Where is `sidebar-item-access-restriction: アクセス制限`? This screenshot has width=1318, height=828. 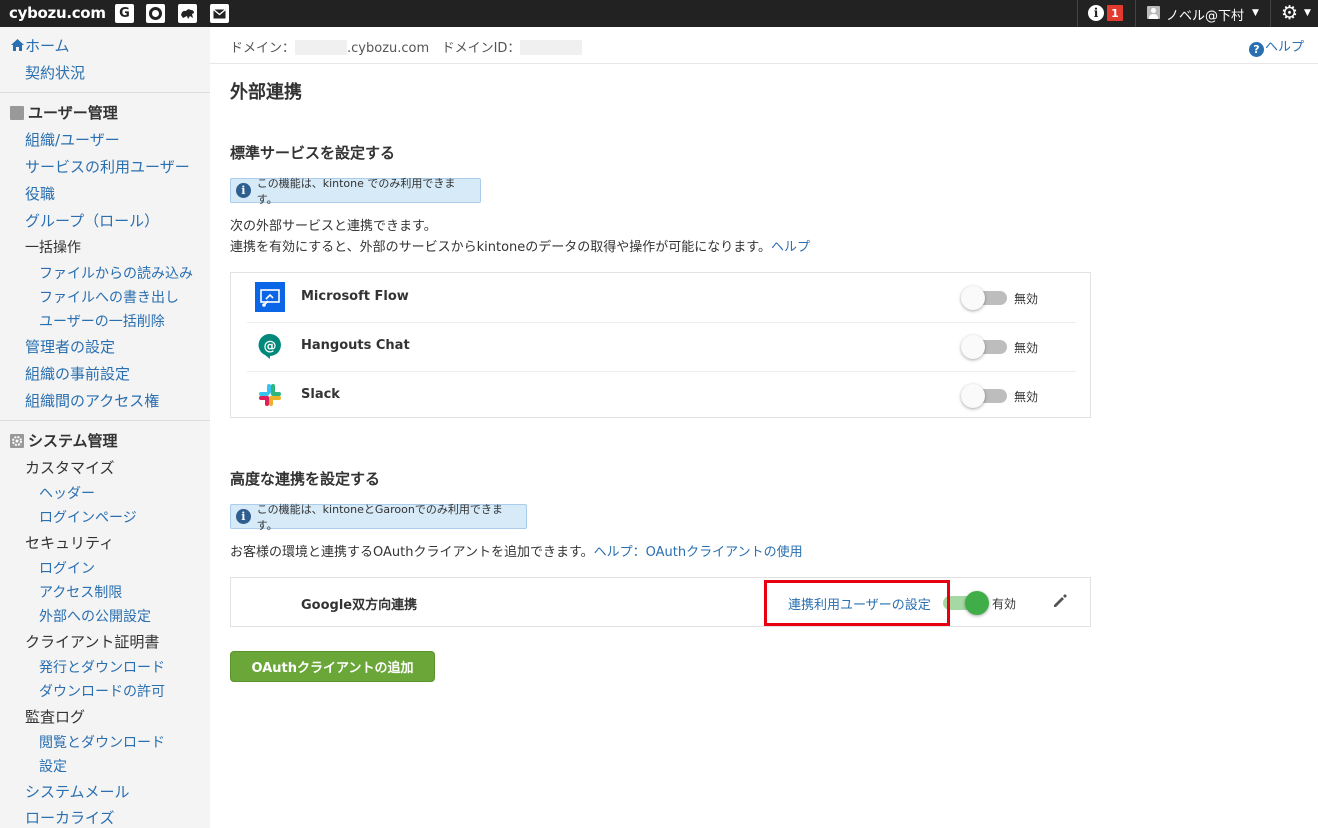
sidebar-item-access-restriction: アクセス制限 is located at coordinates (80, 592).